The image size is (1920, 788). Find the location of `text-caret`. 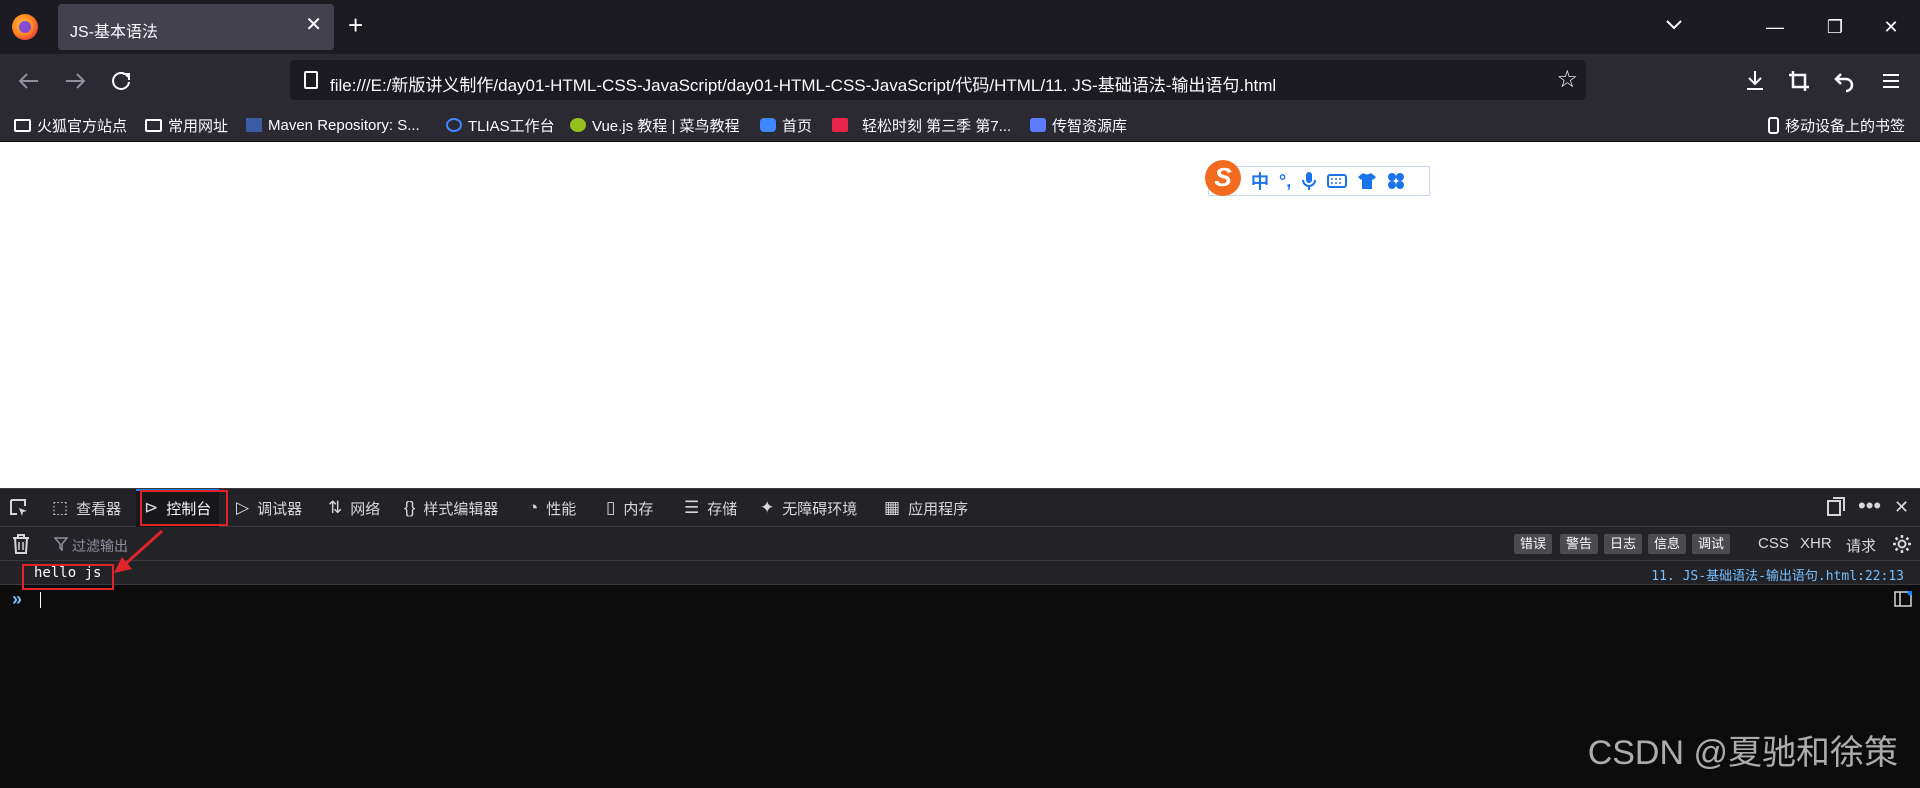

text-caret is located at coordinates (40, 600).